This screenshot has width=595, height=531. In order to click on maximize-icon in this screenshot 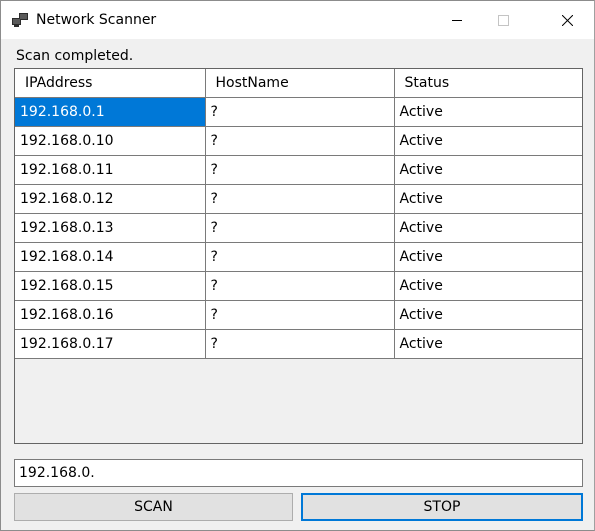, I will do `click(503, 20)`.